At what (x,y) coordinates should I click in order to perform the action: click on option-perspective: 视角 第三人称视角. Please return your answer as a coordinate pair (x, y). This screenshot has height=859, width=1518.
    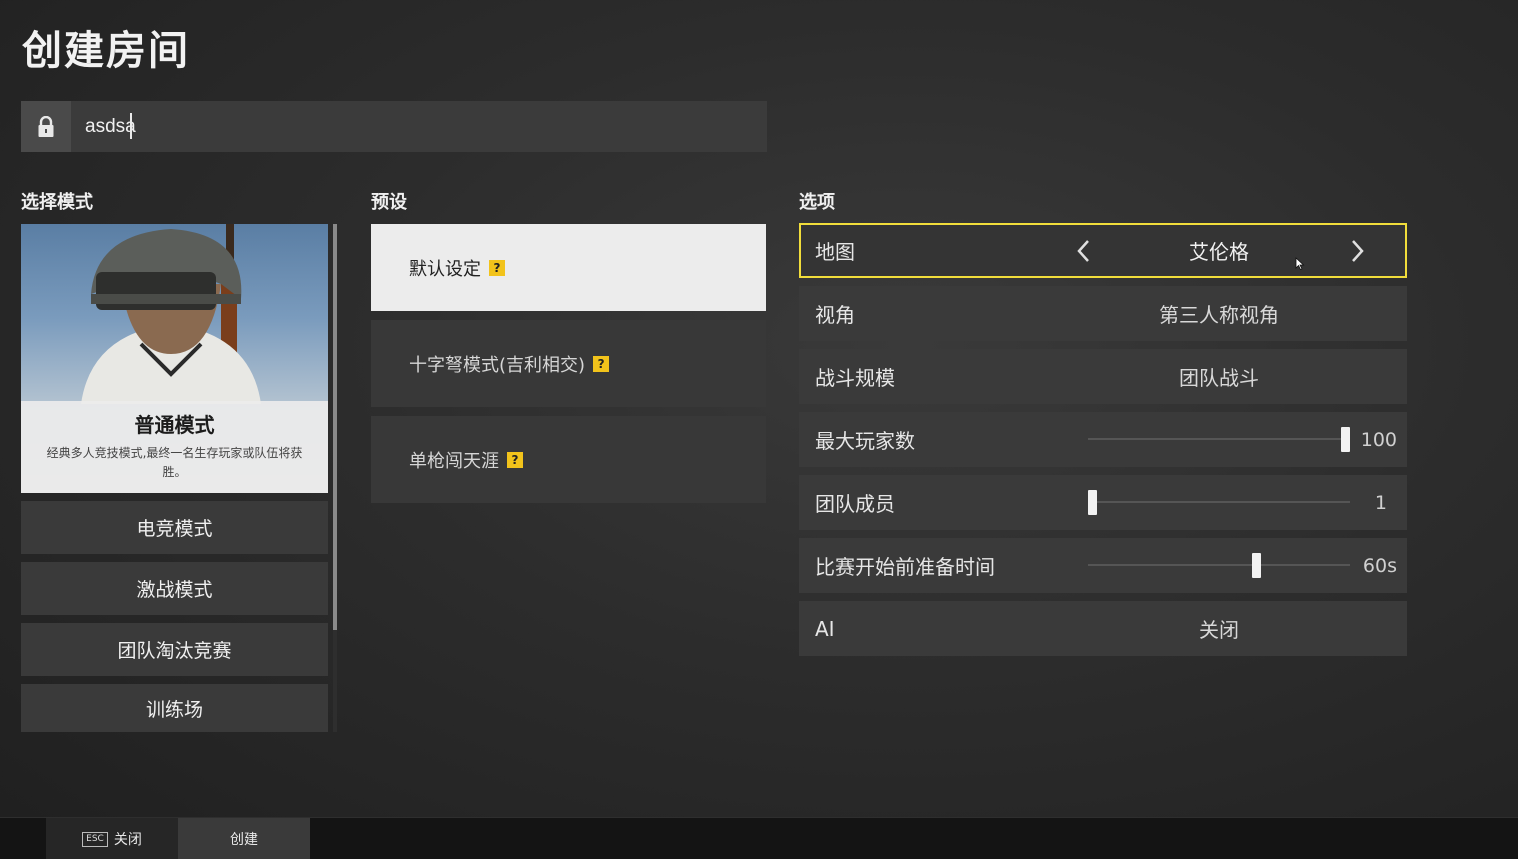
    Looking at the image, I should click on (1103, 313).